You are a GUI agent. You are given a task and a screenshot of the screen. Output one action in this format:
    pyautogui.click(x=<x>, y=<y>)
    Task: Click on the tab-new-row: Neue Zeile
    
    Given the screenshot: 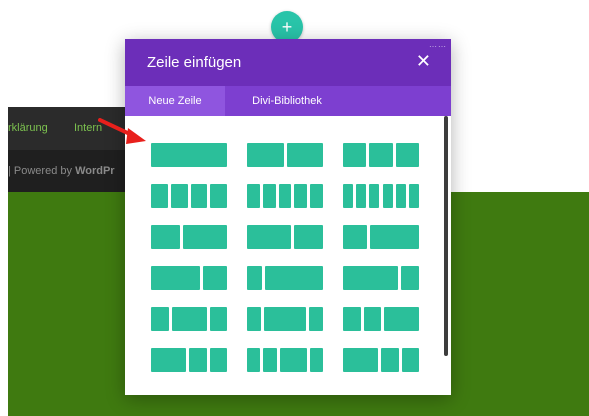 What is the action you would take?
    pyautogui.click(x=175, y=101)
    